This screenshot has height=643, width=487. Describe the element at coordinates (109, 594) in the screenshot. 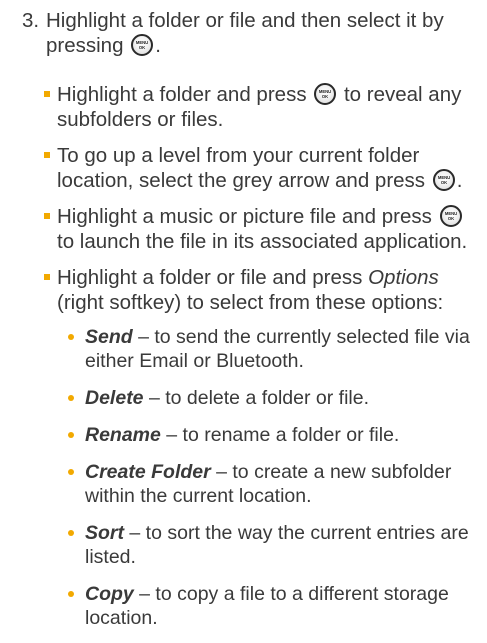

I see `option-term: Copy` at that location.